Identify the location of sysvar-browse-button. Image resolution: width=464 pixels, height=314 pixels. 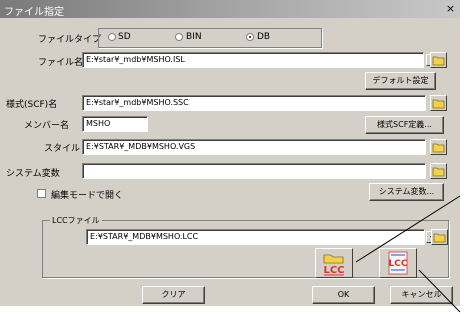
(438, 171).